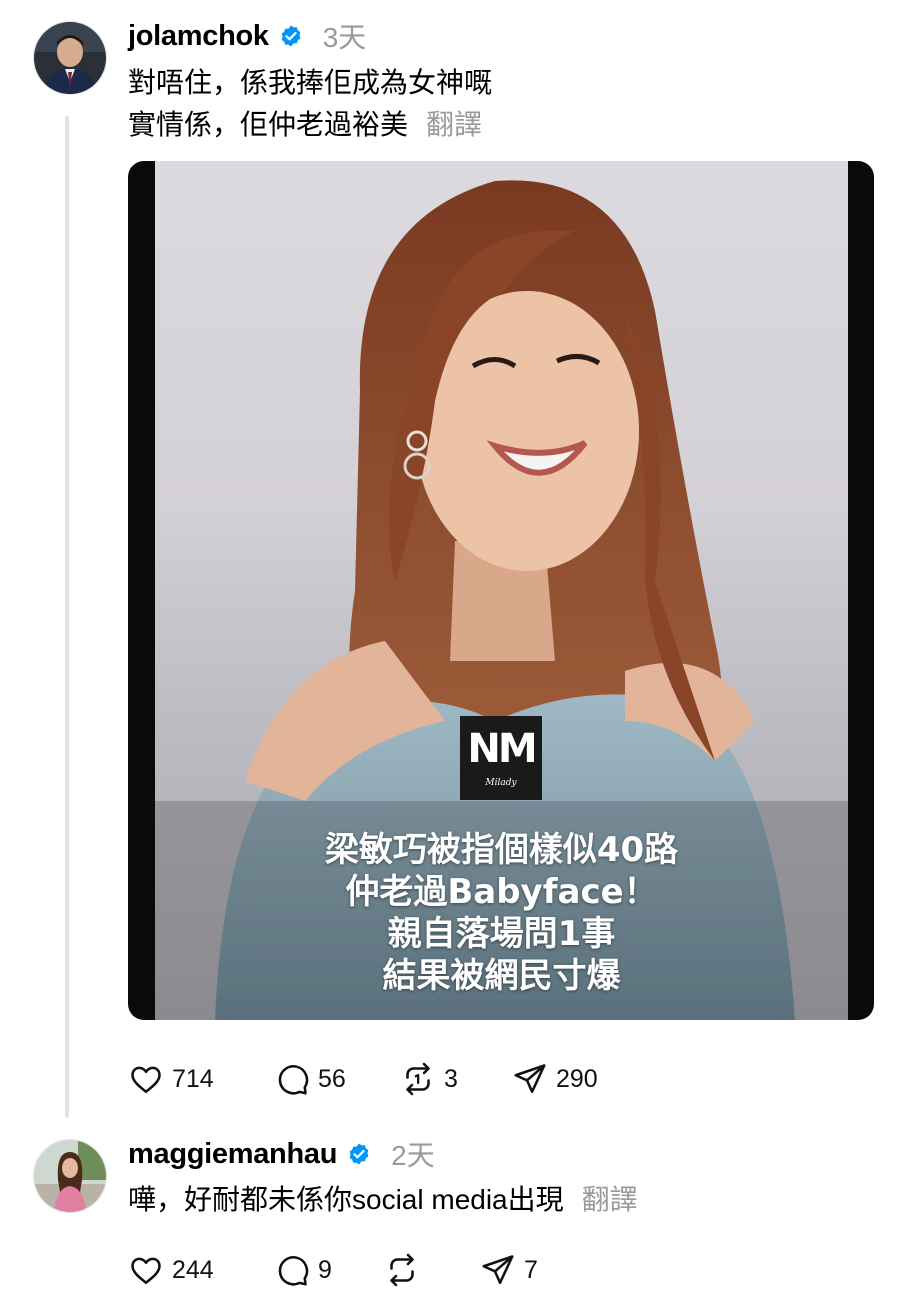  I want to click on headline-line-4: 結果被網民寸爆, so click(501, 976).